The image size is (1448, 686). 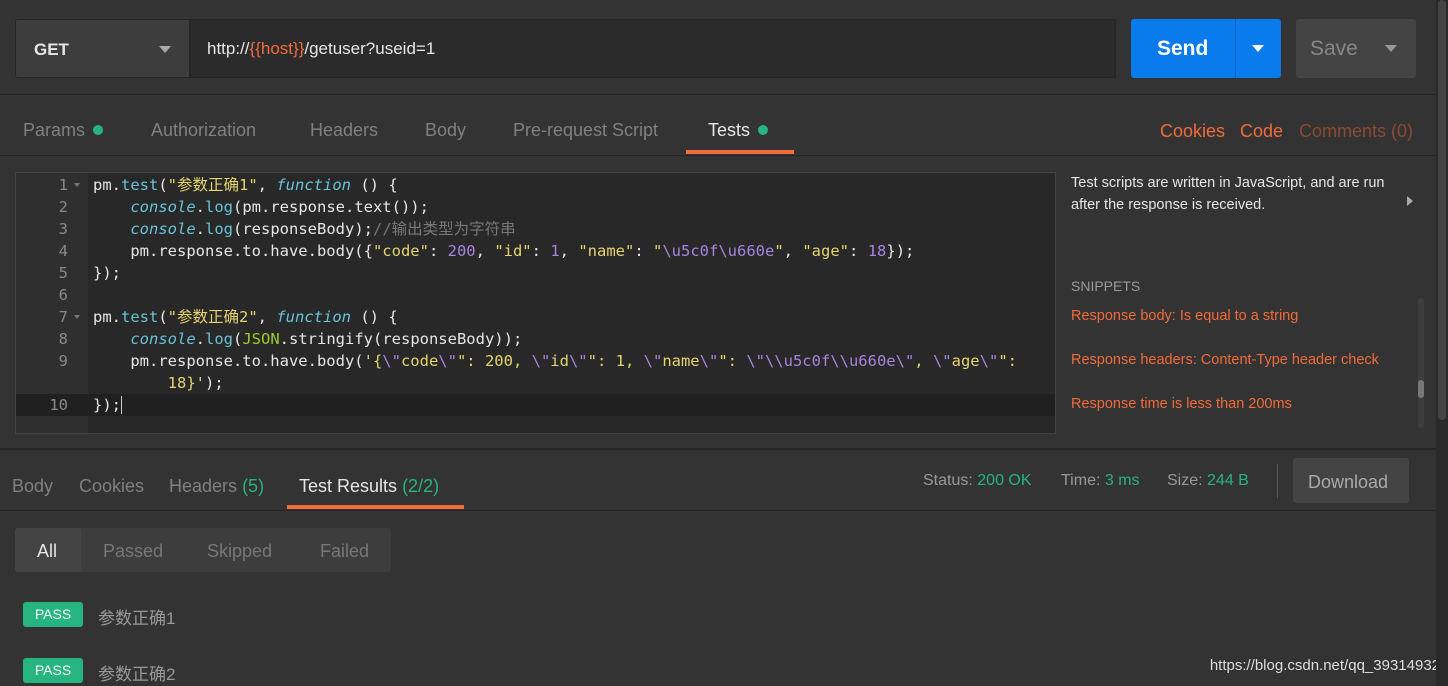 I want to click on code-line: 7 pm.test("参数正确2", function () {, so click(x=535, y=317).